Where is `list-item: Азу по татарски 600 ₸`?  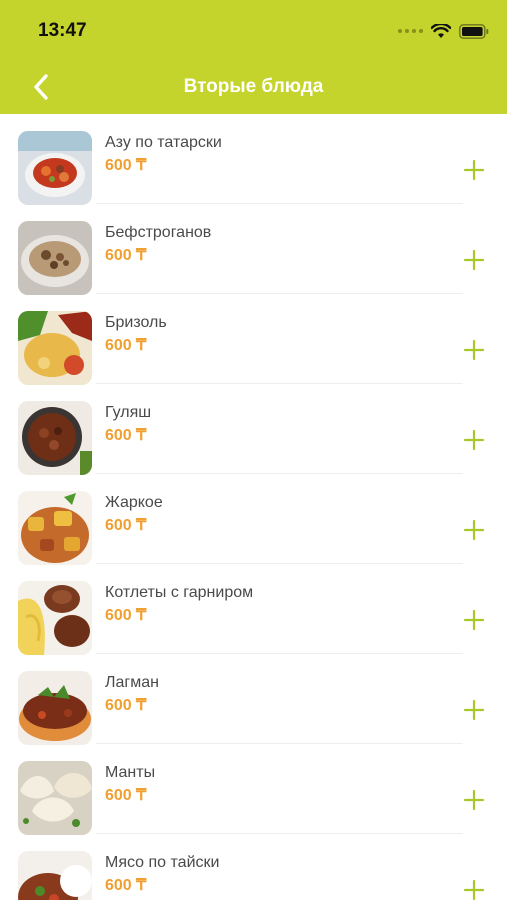
list-item: Азу по татарски 600 ₸ is located at coordinates (253, 159).